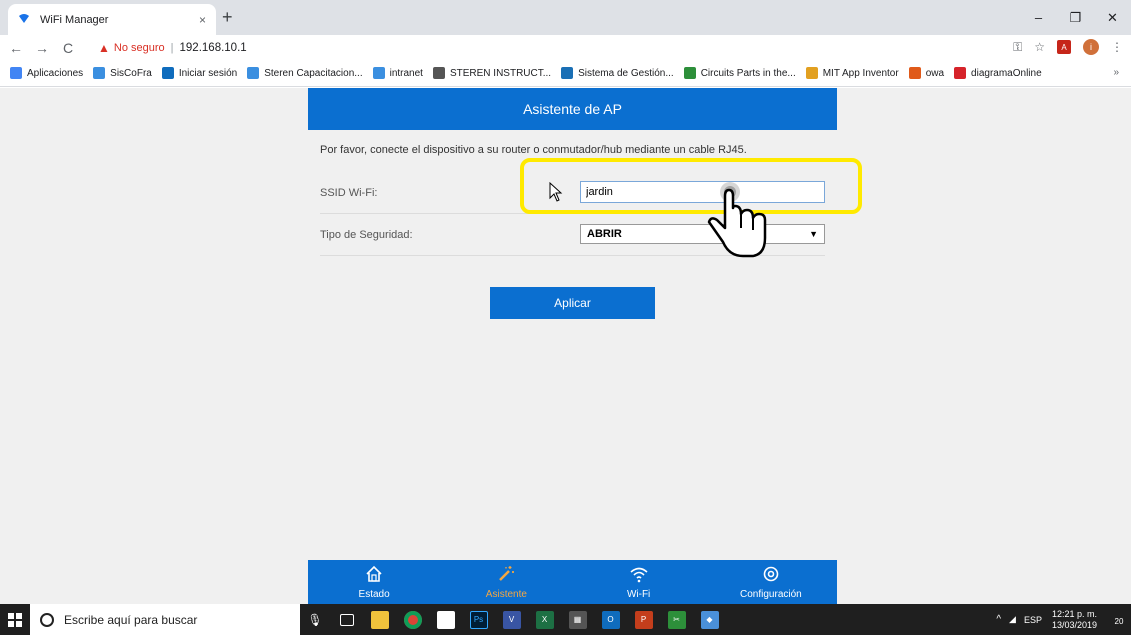  What do you see at coordinates (227, 17) in the screenshot?
I see `new-tab-button: +` at bounding box center [227, 17].